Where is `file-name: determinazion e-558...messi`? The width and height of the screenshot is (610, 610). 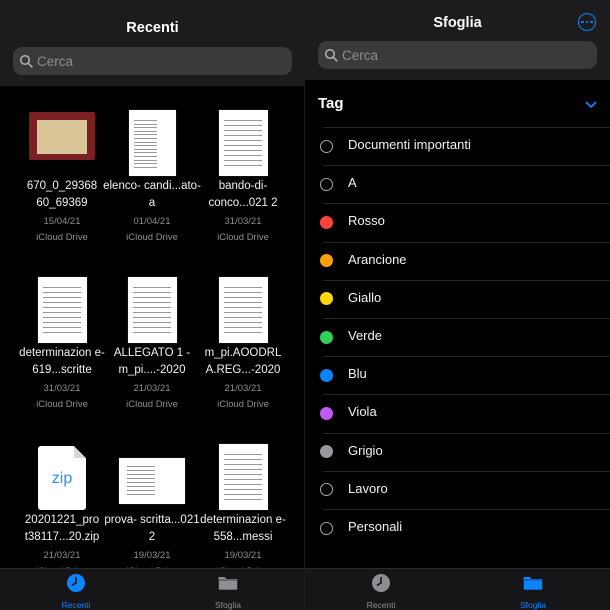
file-name: determinazion e-558...messi is located at coordinates (243, 528).